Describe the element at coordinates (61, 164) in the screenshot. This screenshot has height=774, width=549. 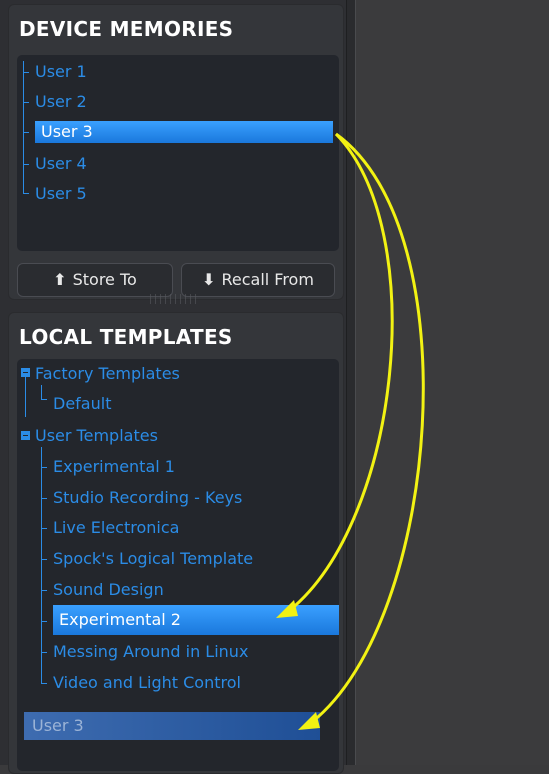
I see `memory-item-user-4: User 4` at that location.